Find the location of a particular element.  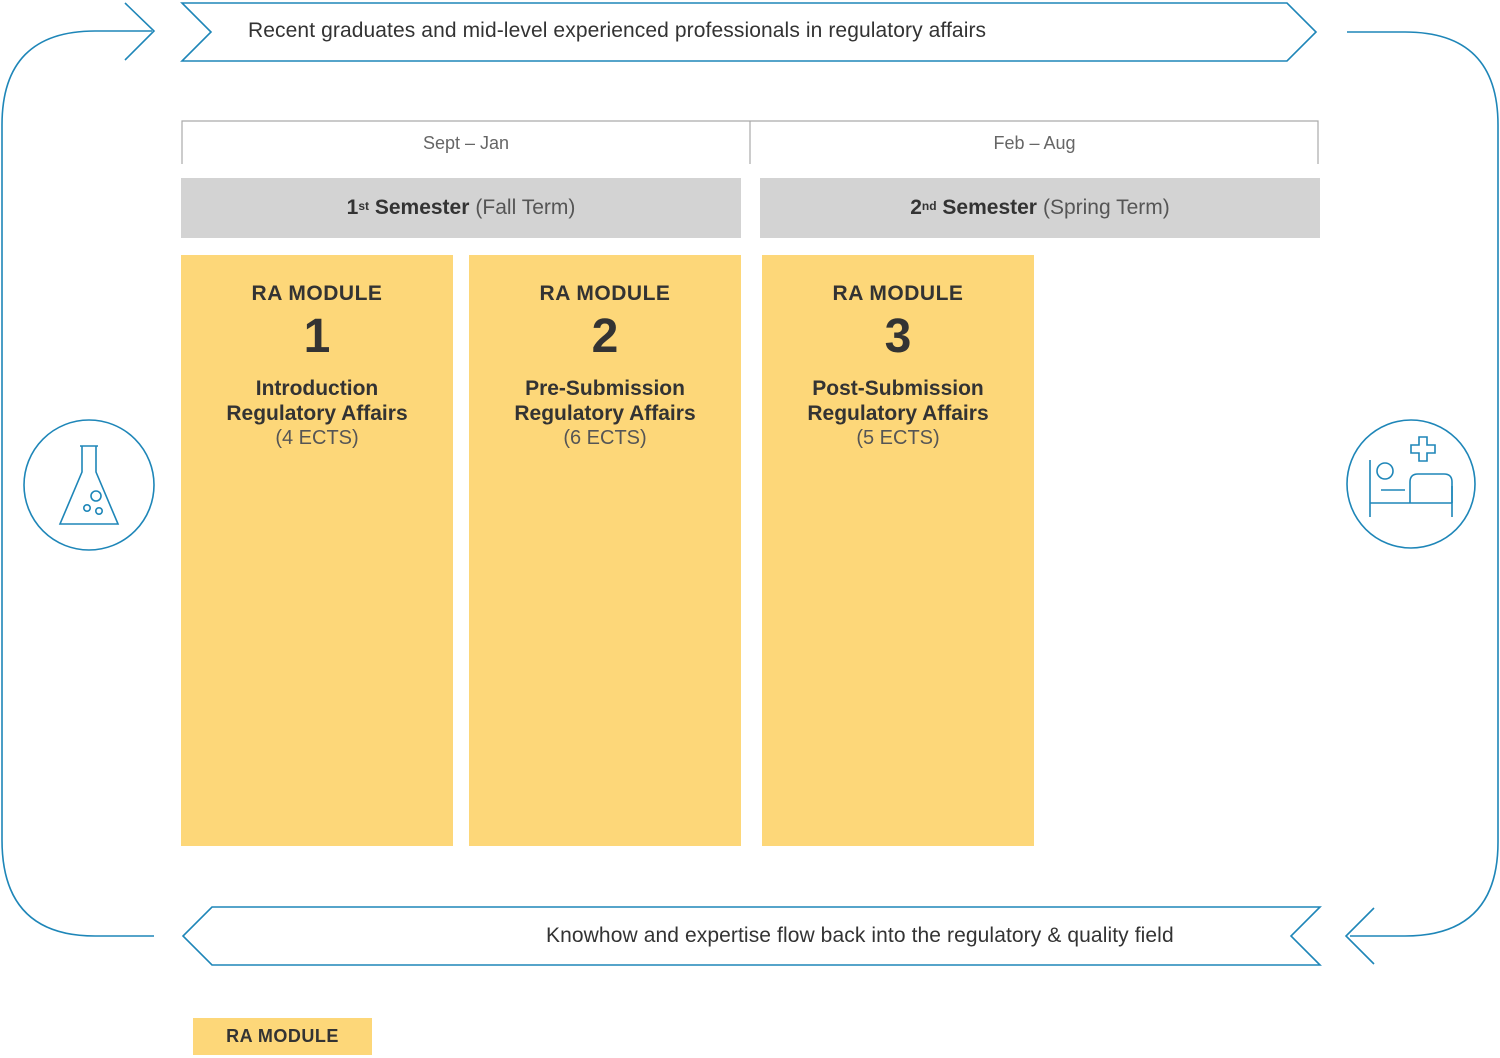

module-number: 1 is located at coordinates (317, 336).